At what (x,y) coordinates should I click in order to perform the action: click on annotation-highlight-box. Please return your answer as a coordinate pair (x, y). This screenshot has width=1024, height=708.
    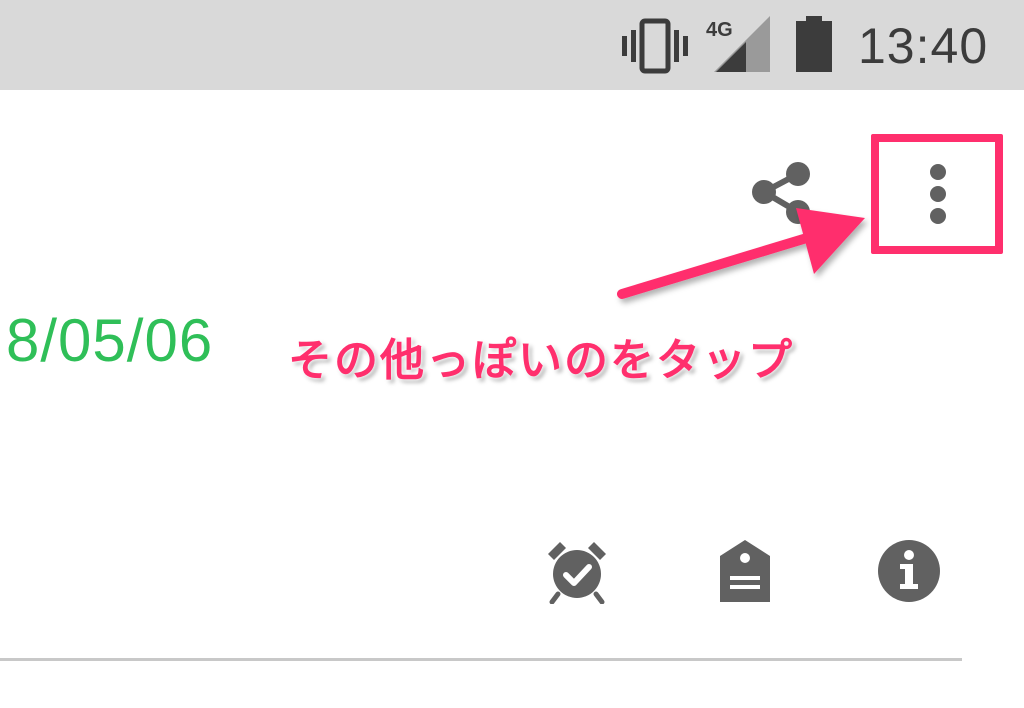
    Looking at the image, I should click on (937, 194).